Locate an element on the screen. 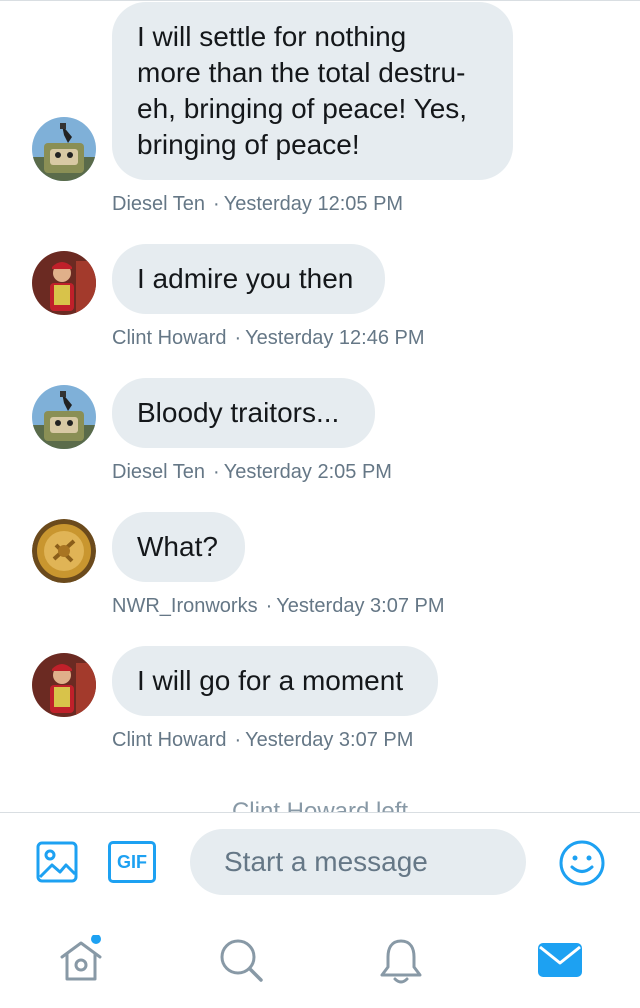  message-meta: Diesel Ten · Yesterday 12:05 PM is located at coordinates (257, 204).